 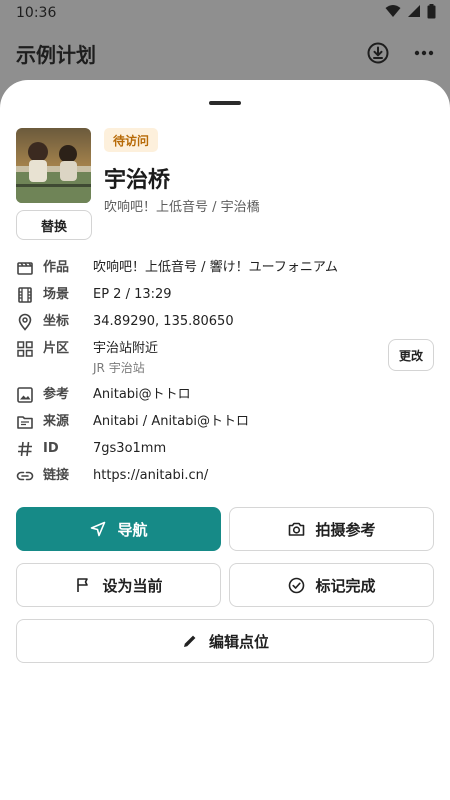 I want to click on image-icon, so click(x=25, y=395).